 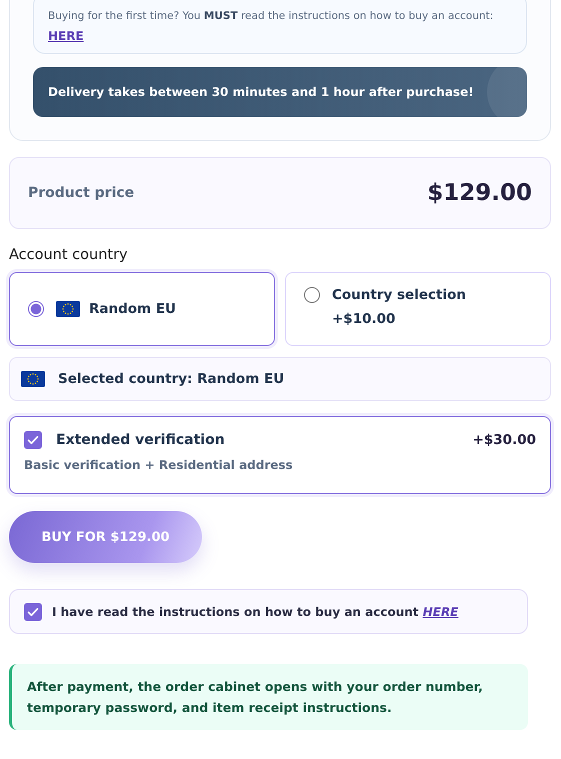 What do you see at coordinates (280, 455) in the screenshot?
I see `verification-option: Extended verification +$30.00 Basic verification + Residential address` at bounding box center [280, 455].